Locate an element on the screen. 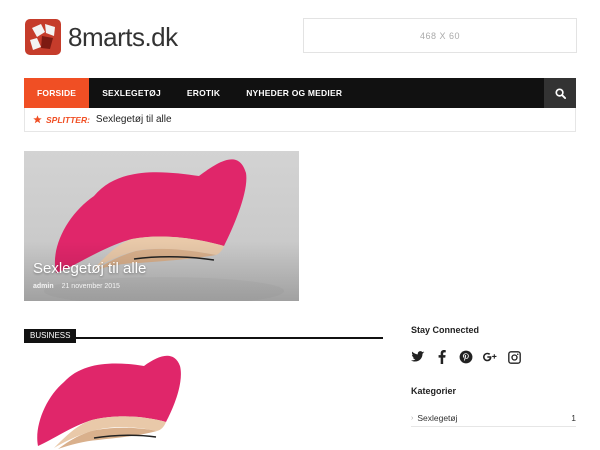 The height and width of the screenshot is (450, 600). twitter-icon is located at coordinates (418, 357).